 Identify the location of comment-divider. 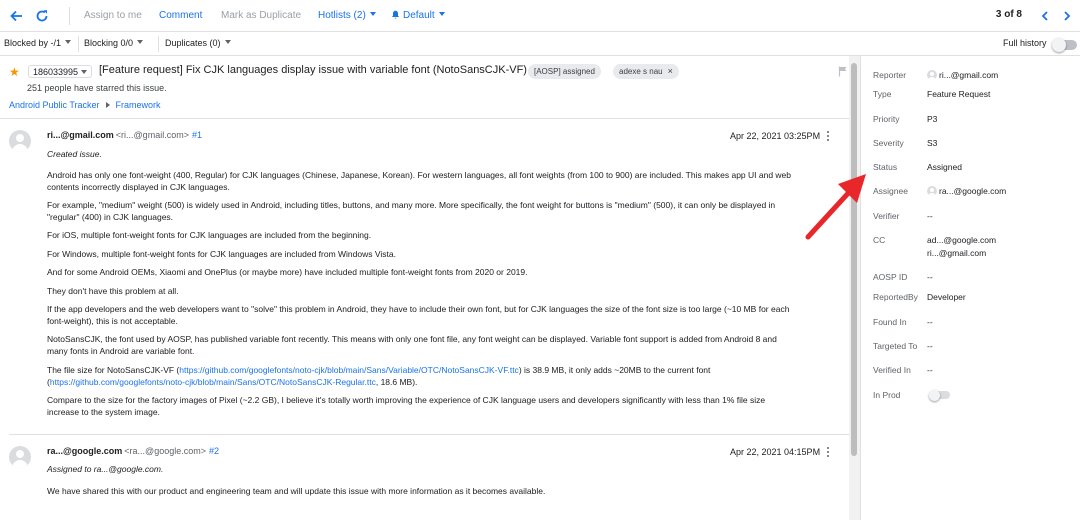
(429, 434).